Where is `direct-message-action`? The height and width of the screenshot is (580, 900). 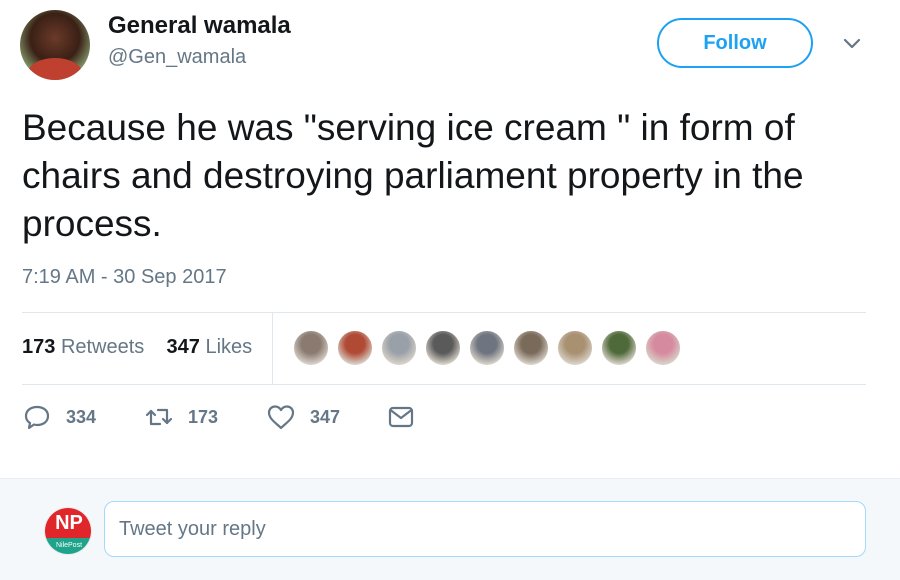 direct-message-action is located at coordinates (408, 417).